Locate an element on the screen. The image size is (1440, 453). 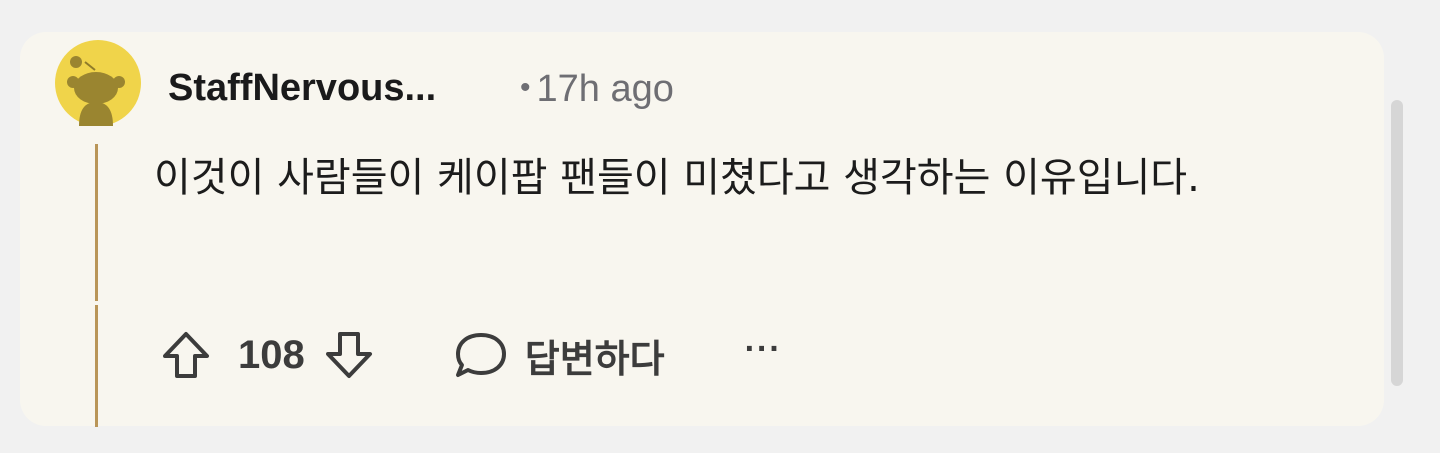
reply-label: 답변하다 is located at coordinates (594, 358).